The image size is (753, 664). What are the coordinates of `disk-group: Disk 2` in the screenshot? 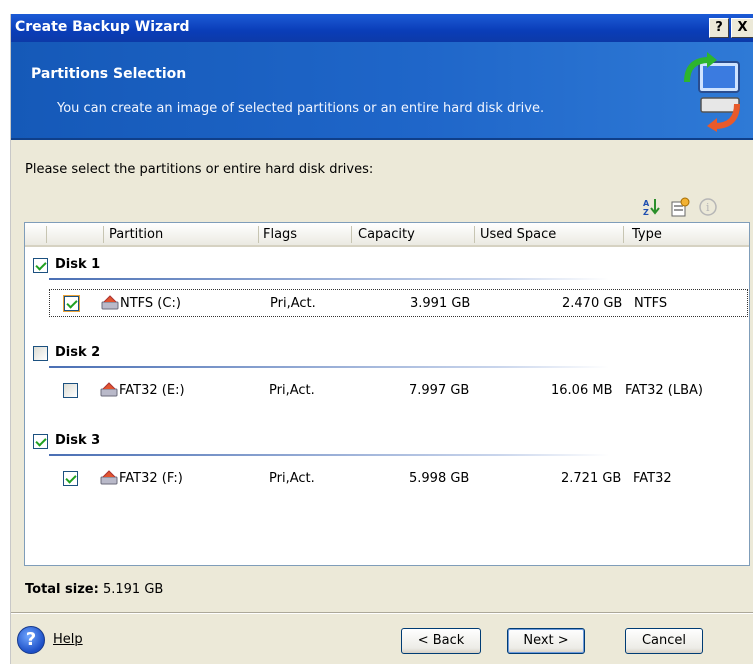 It's located at (387, 354).